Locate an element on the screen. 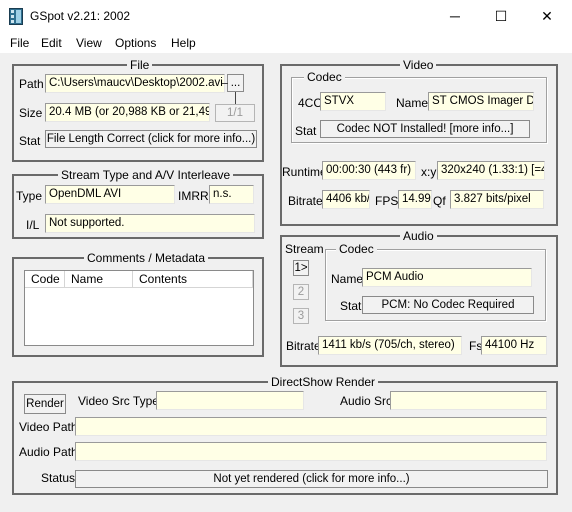 Image resolution: width=572 pixels, height=512 pixels. video-legend: Video is located at coordinates (418, 65).